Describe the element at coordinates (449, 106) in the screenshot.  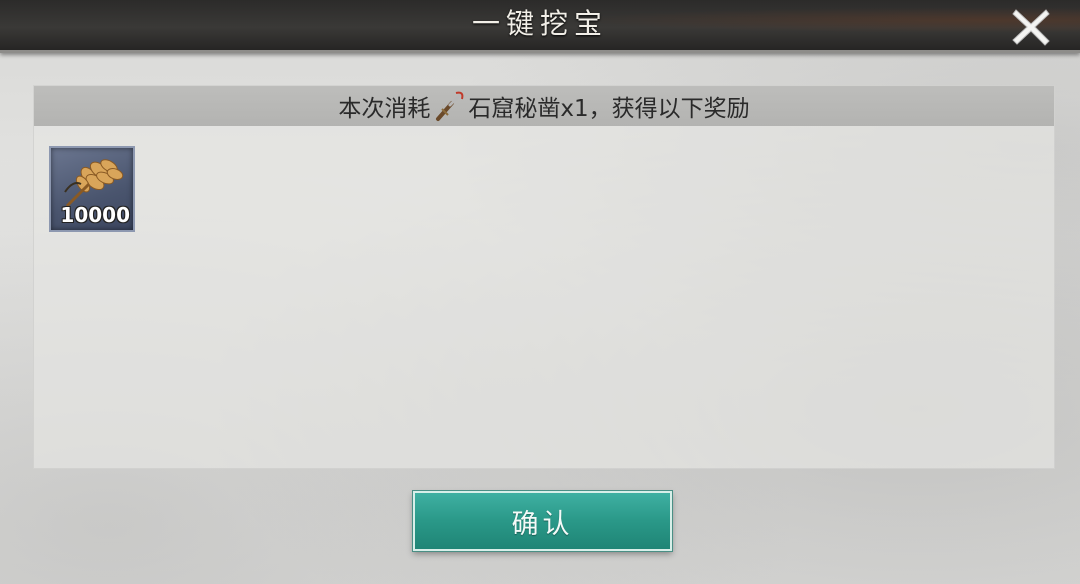
I see `chisel-icon` at that location.